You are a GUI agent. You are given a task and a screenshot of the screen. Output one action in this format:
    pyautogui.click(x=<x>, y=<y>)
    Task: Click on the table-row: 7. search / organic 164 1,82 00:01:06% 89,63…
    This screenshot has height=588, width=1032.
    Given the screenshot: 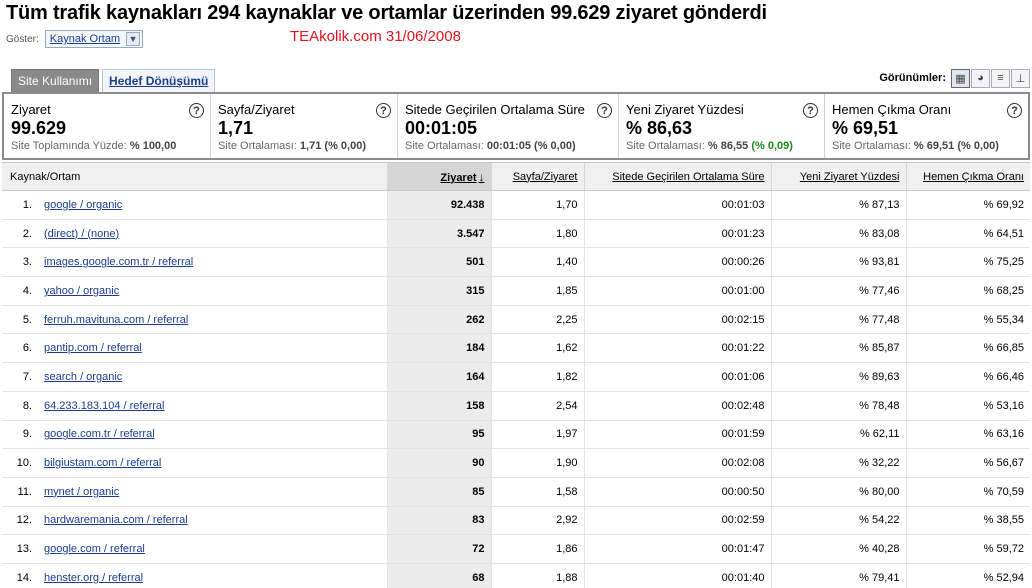 What is the action you would take?
    pyautogui.click(x=516, y=377)
    